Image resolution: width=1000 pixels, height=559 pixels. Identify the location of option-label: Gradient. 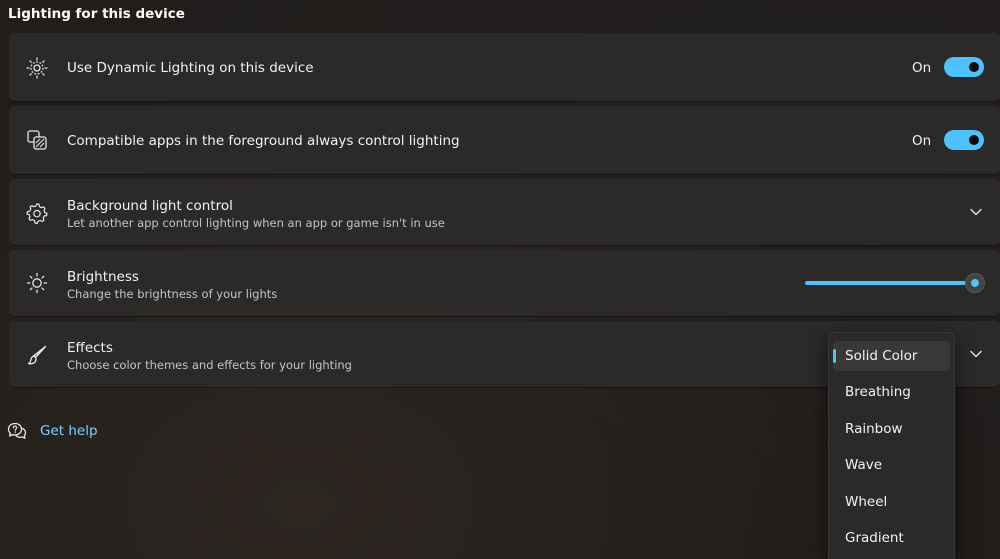
(874, 538).